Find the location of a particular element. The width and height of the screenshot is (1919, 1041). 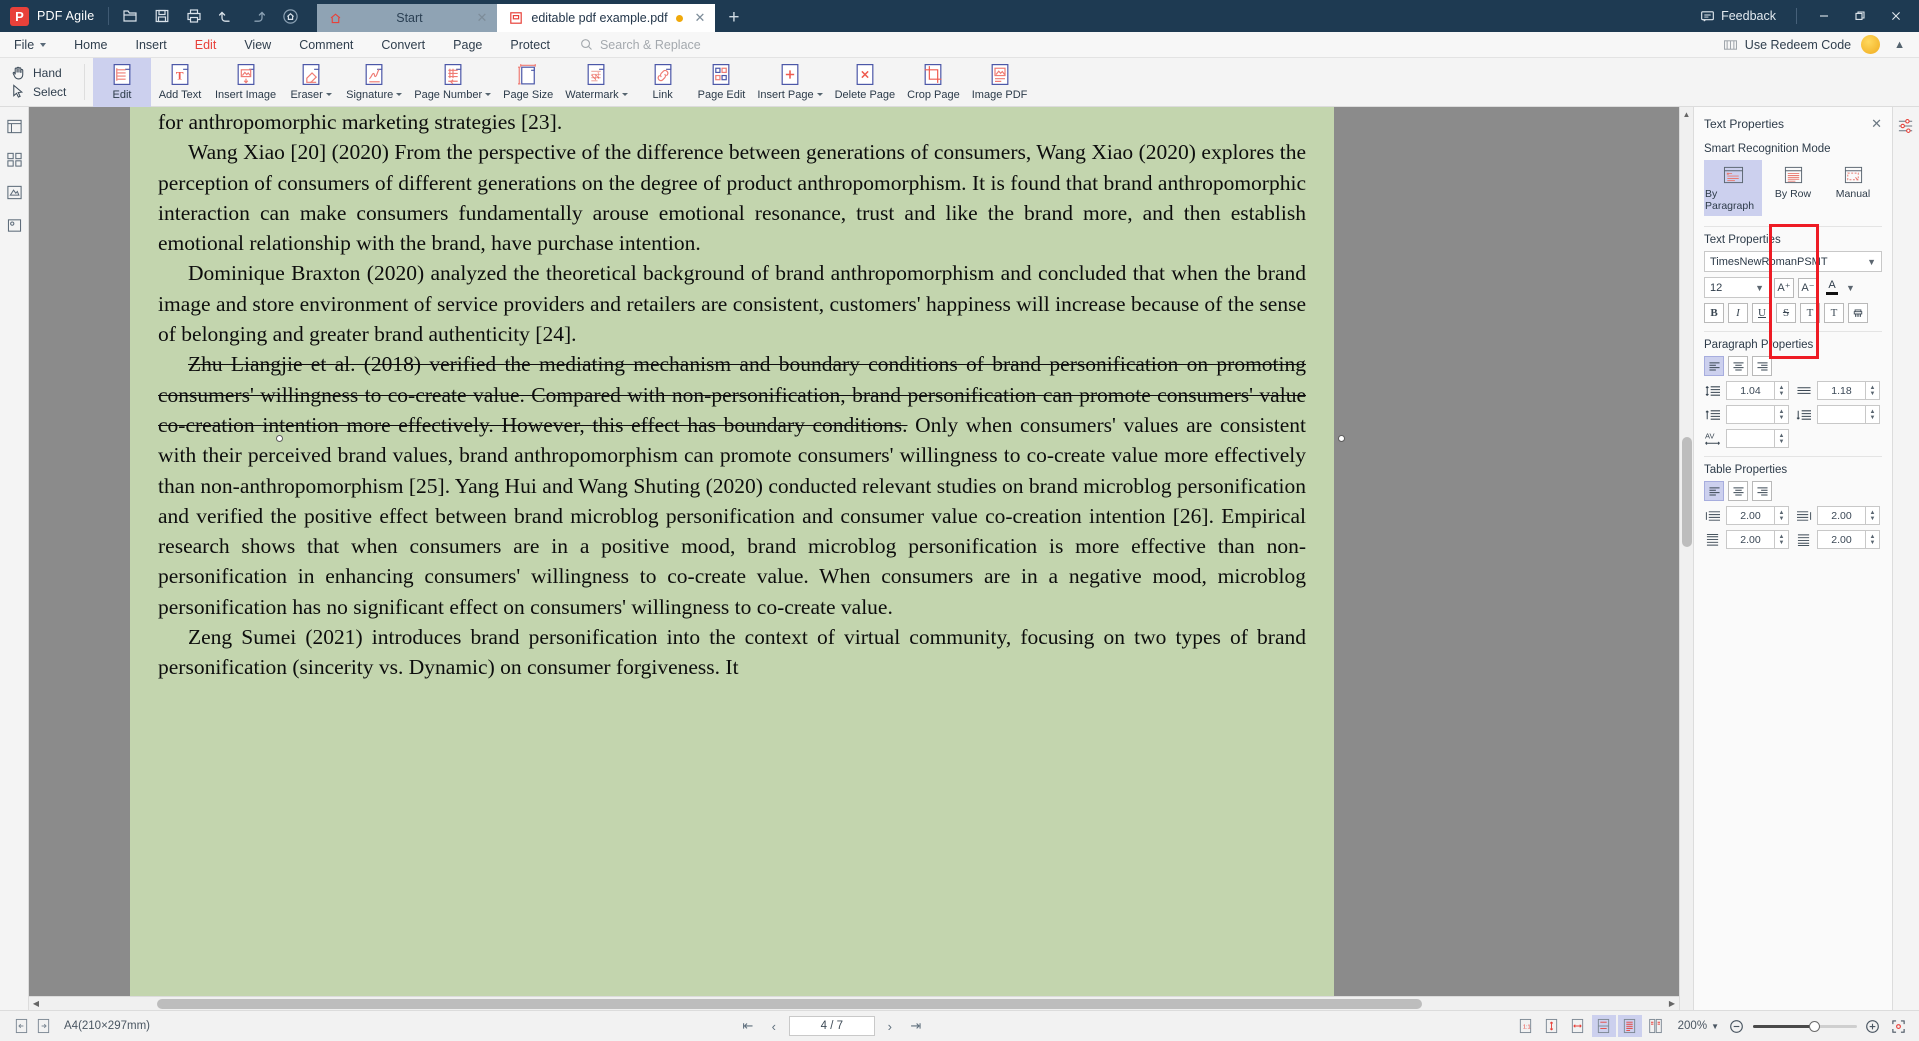

superscript-button: T is located at coordinates (1810, 313).